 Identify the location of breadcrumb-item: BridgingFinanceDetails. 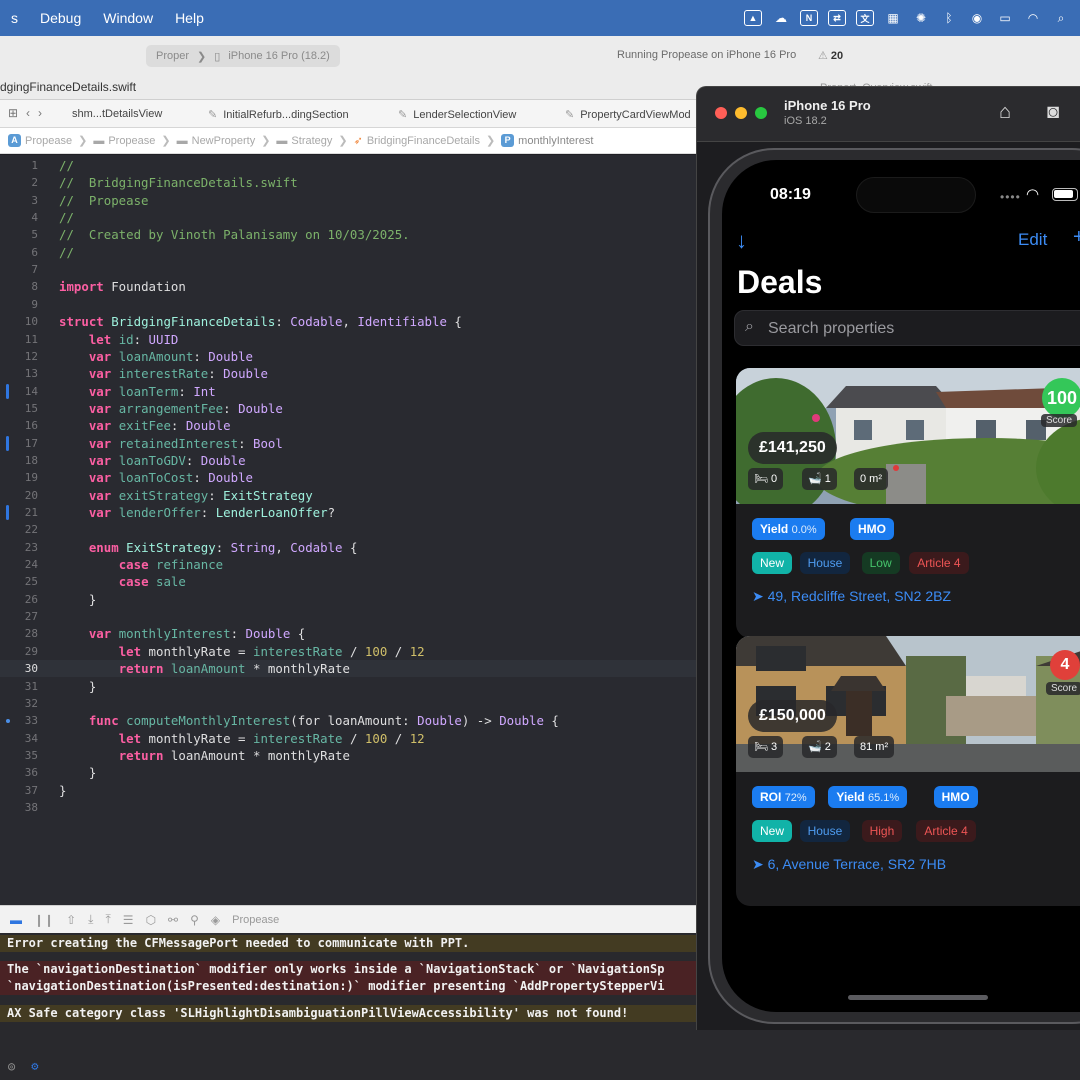
(423, 141).